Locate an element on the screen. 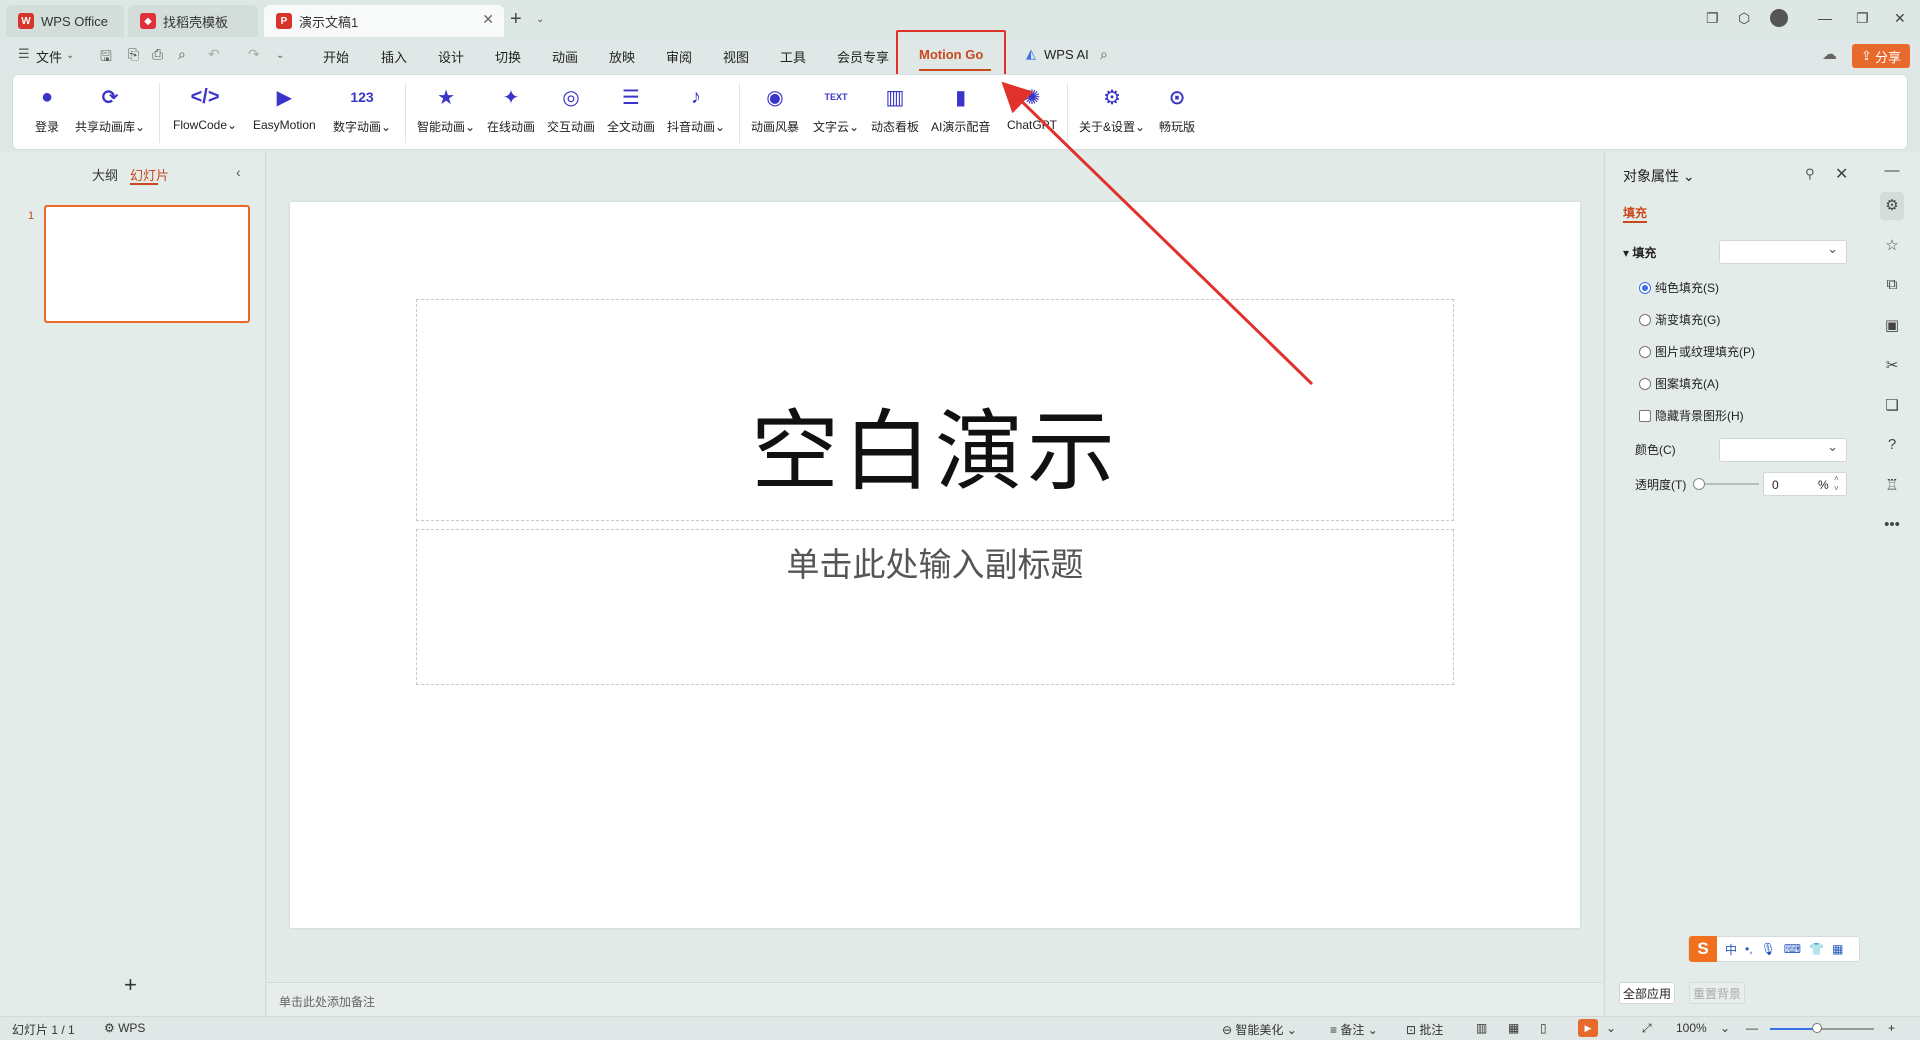 The image size is (1920, 1040). chatgpt-button: ✺ ChatGPT is located at coordinates (1032, 109).